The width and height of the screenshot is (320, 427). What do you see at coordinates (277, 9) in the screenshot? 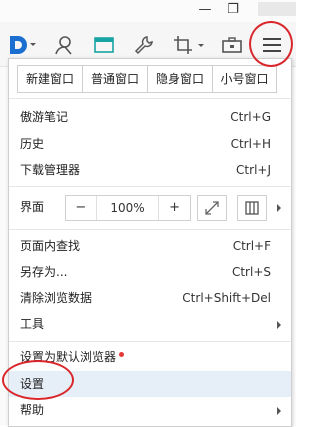
I see `close-button-partial` at bounding box center [277, 9].